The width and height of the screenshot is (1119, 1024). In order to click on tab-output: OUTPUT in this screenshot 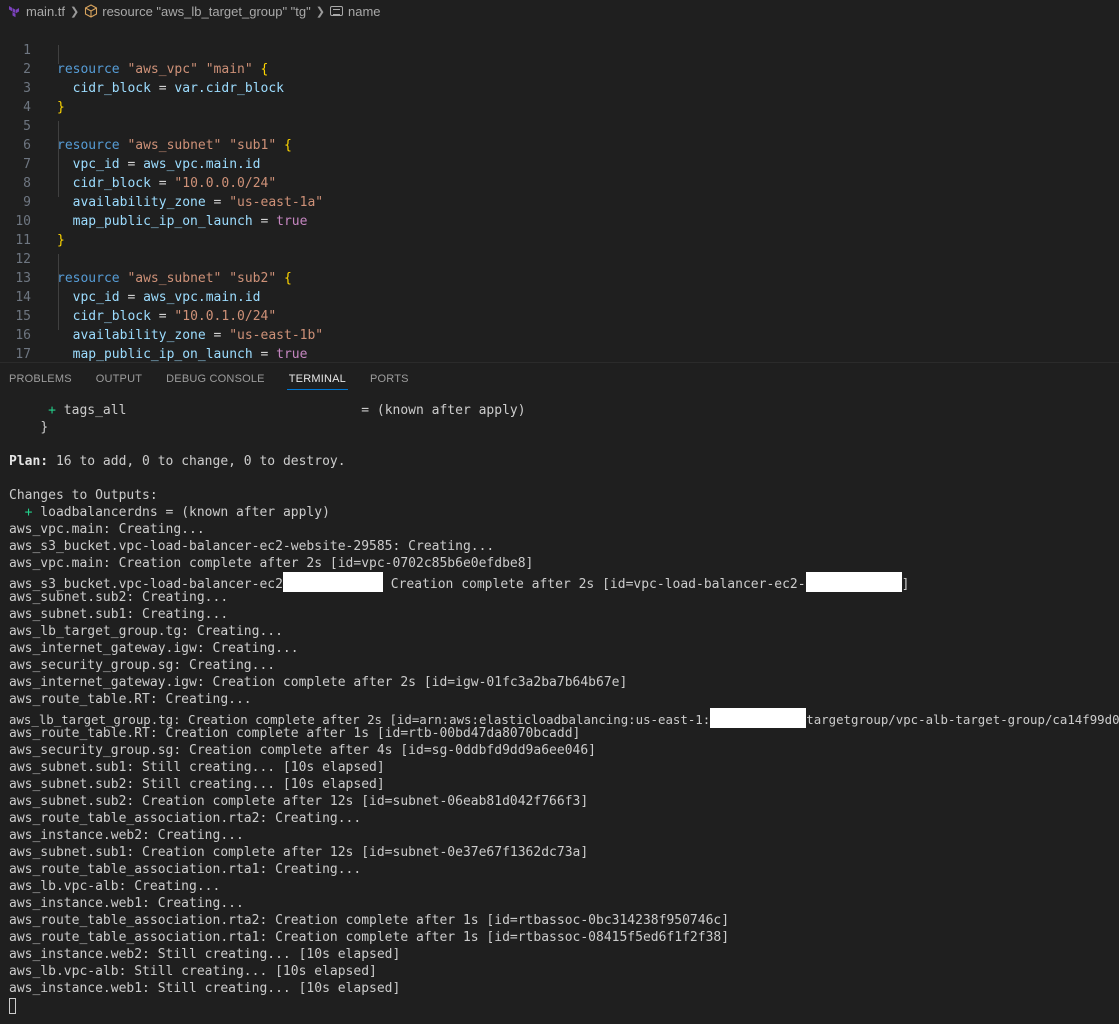, I will do `click(119, 379)`.